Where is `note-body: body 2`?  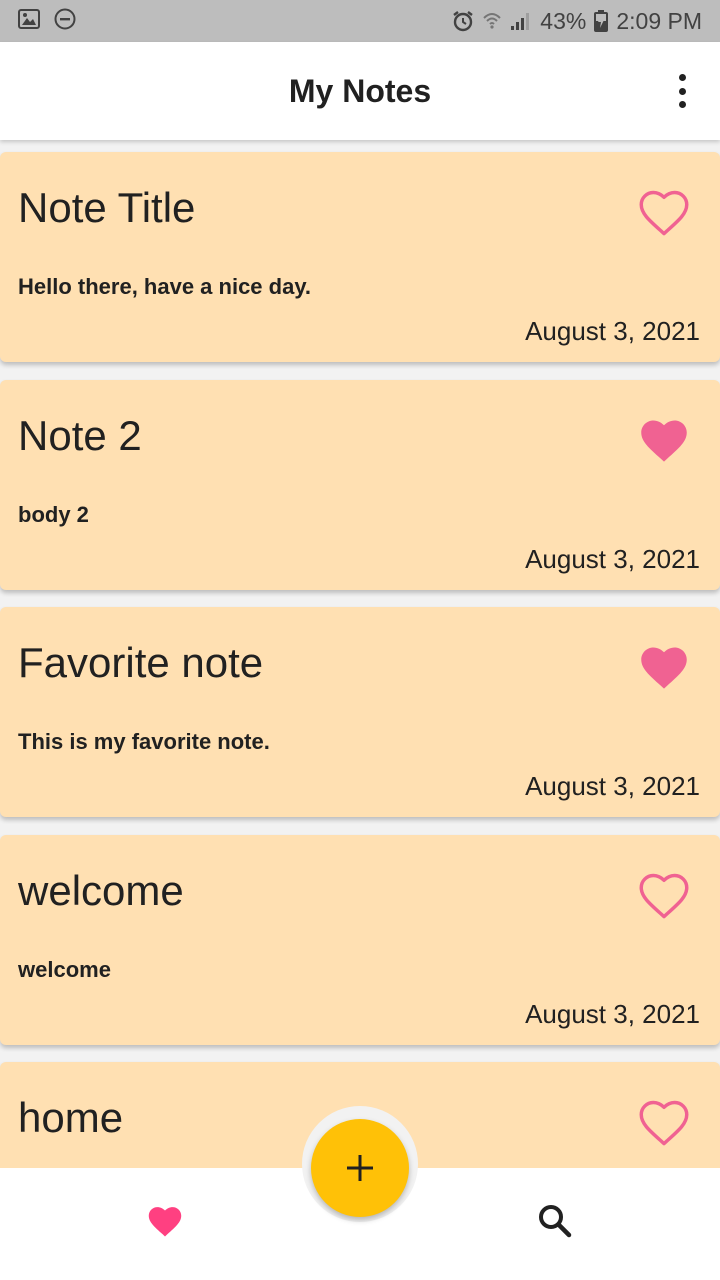
note-body: body 2 is located at coordinates (53, 514).